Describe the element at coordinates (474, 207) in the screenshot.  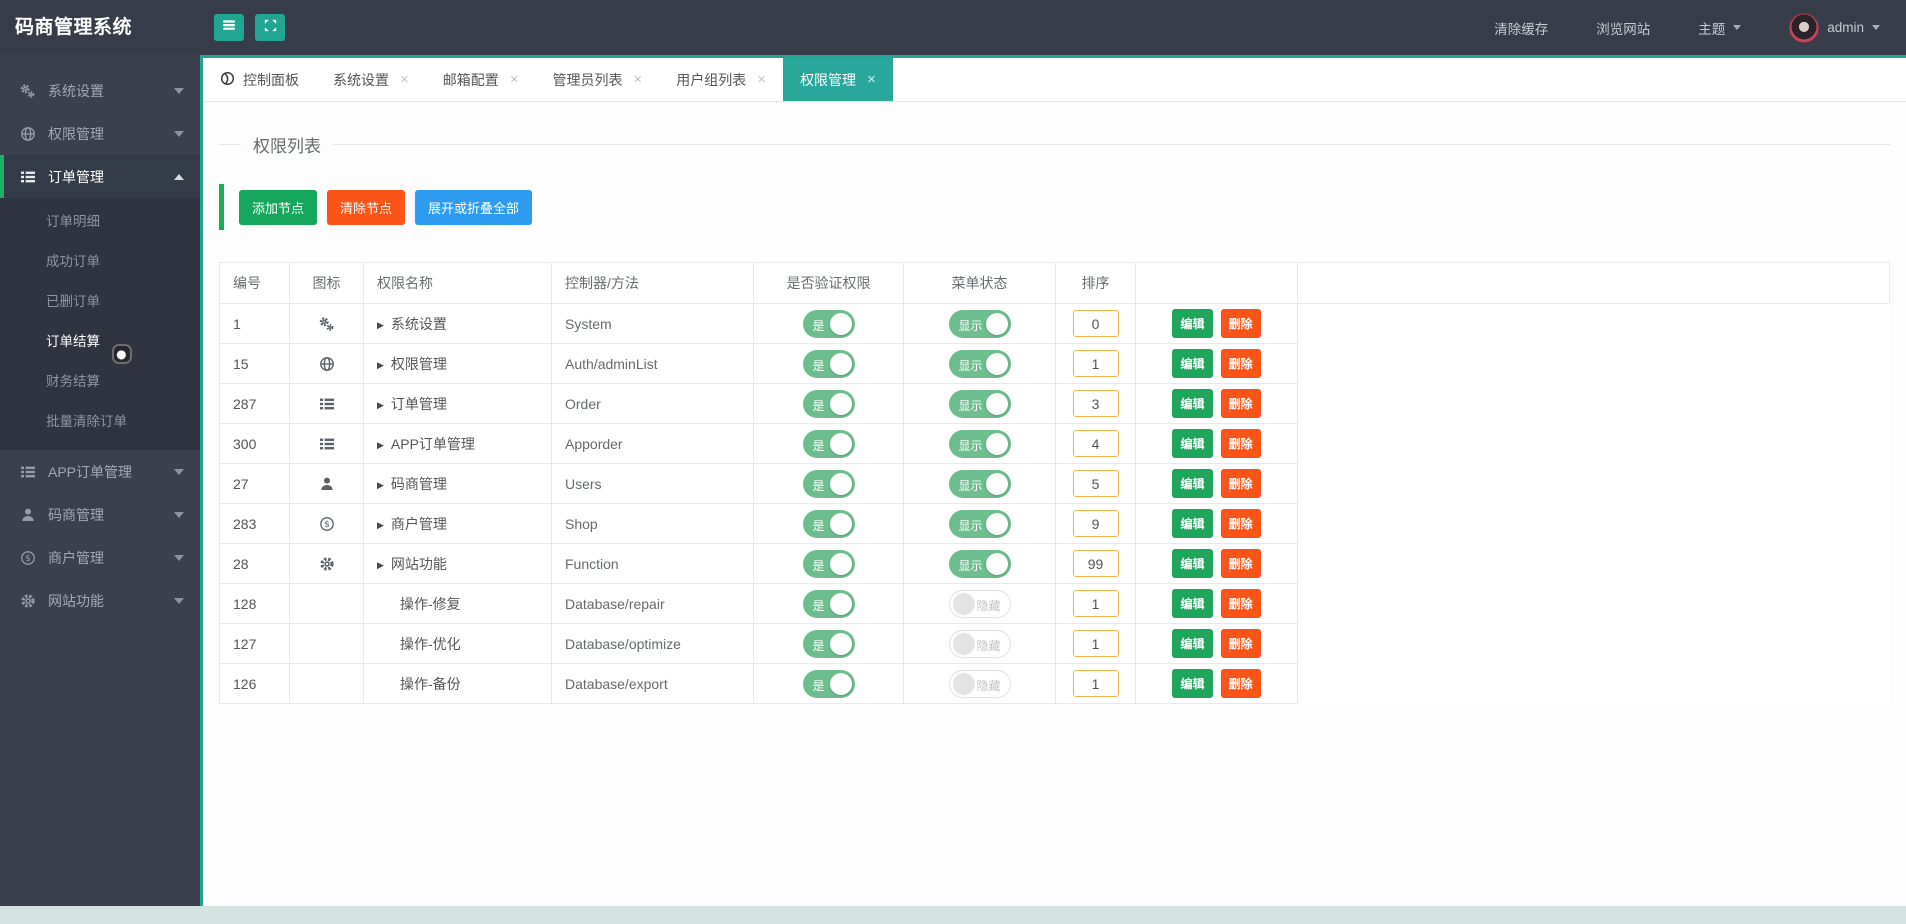
I see `toggle-all-button: 展开或折叠全部` at that location.